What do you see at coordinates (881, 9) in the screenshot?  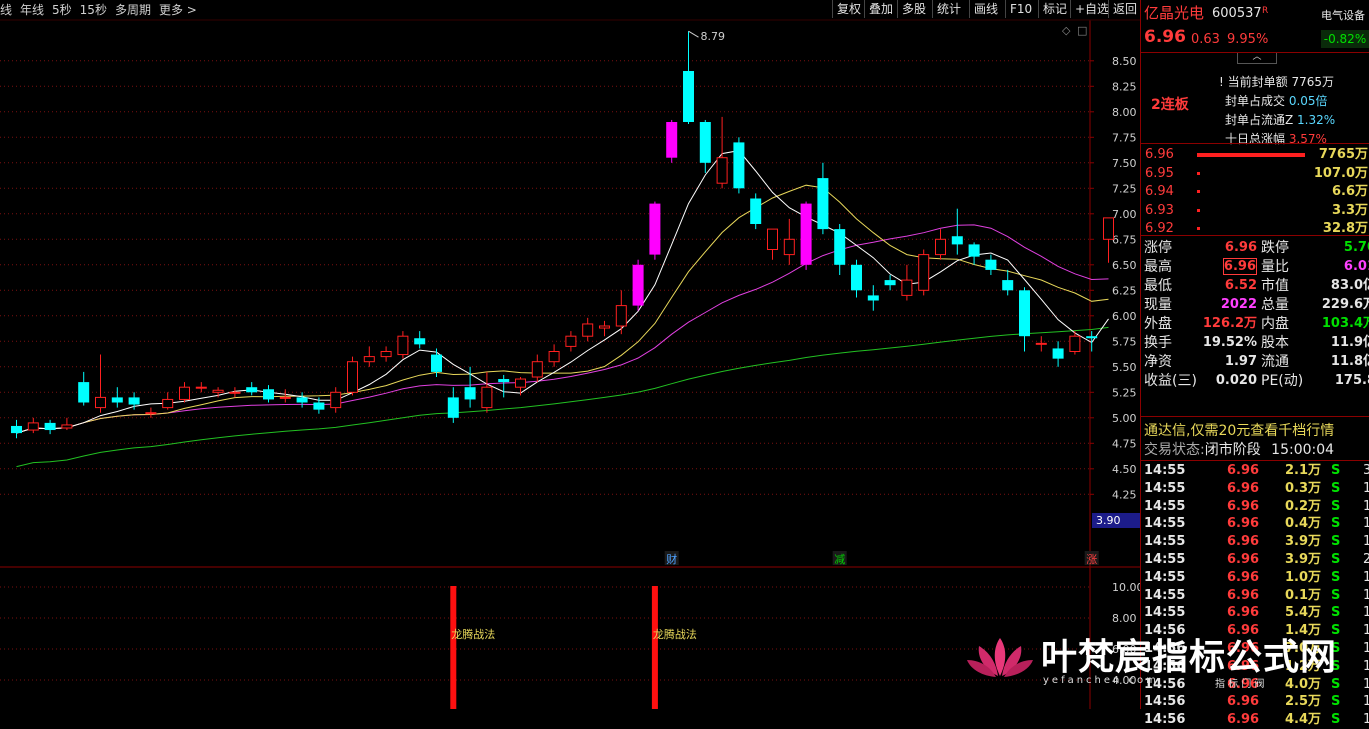 I see `toolbar-button: 叠加` at bounding box center [881, 9].